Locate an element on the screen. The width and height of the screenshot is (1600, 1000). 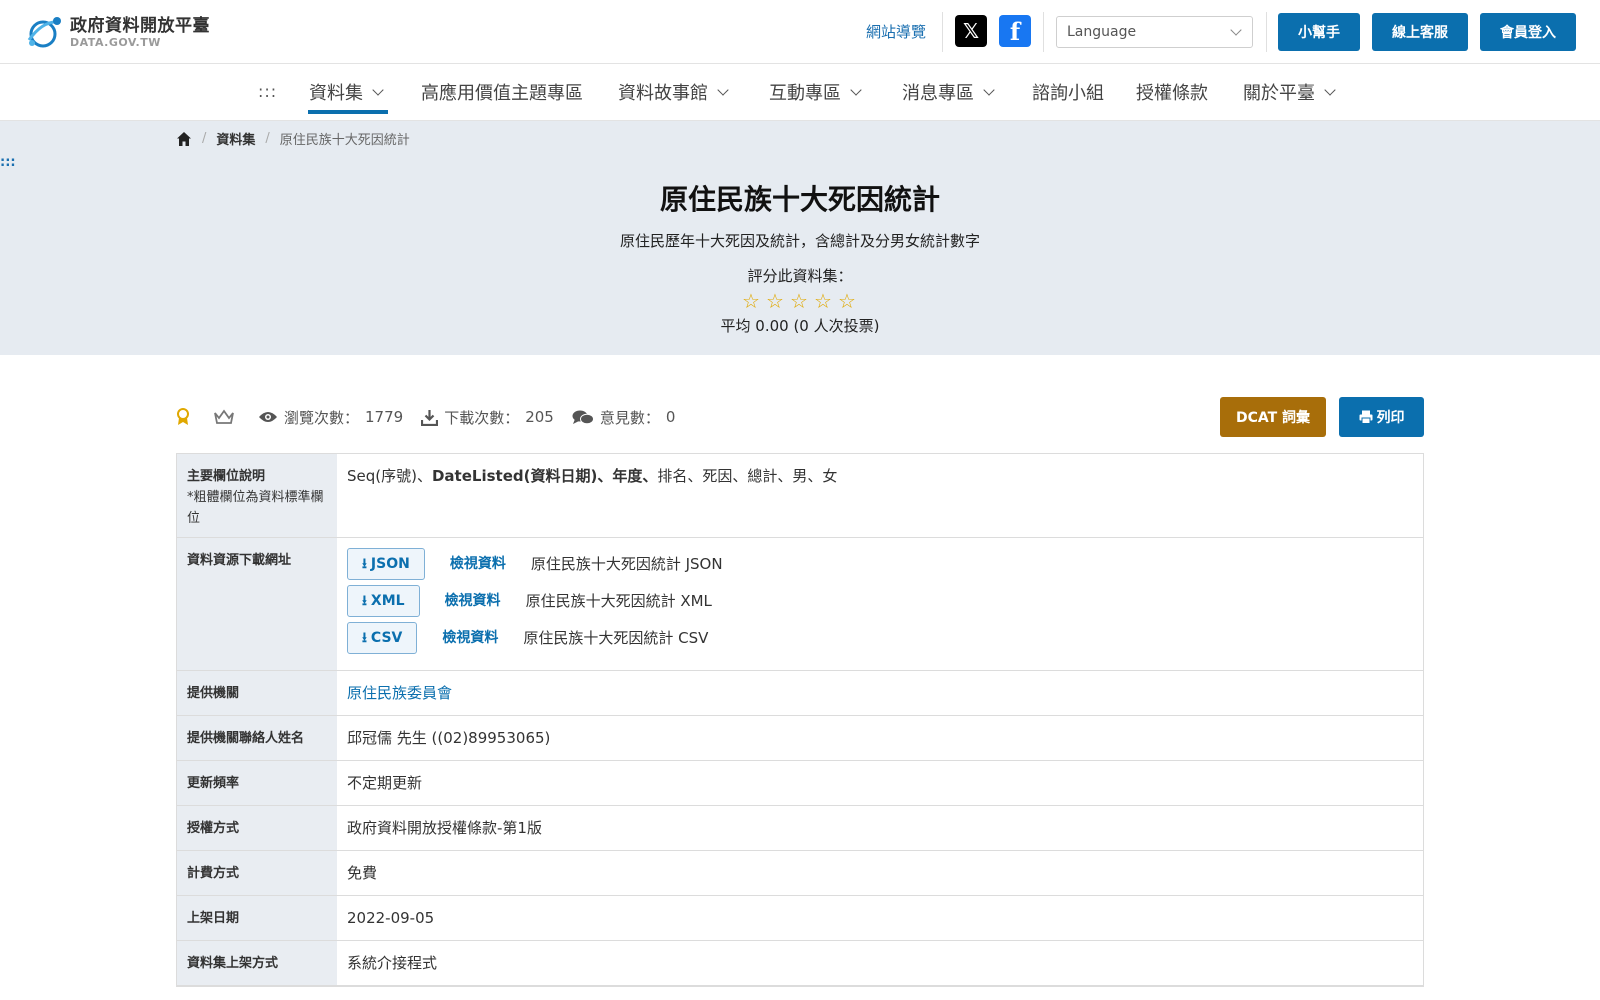
nav-item-label: 授權條款 is located at coordinates (1172, 93).